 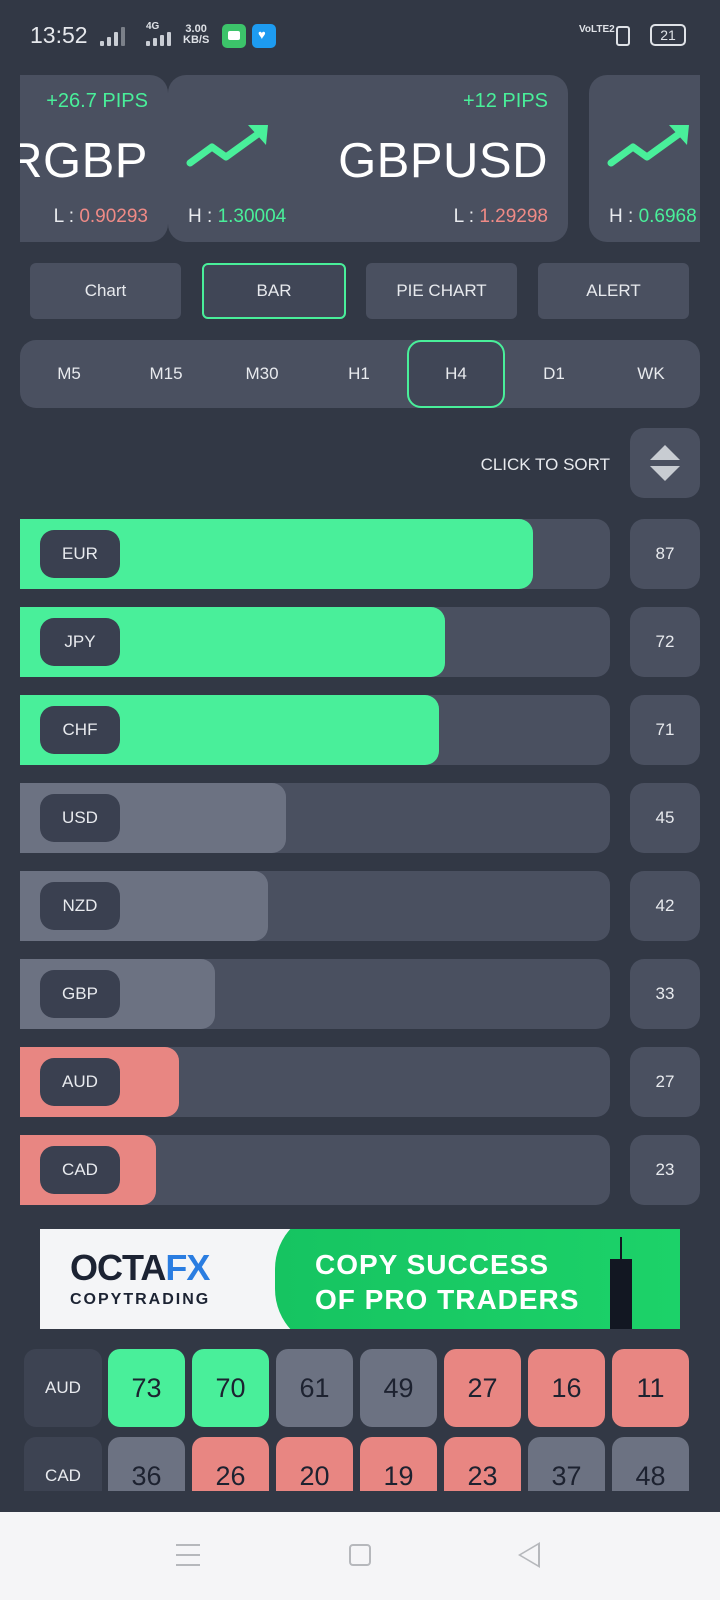 What do you see at coordinates (97, 101) in the screenshot?
I see `ticker-pips: +26.7 PIPS` at bounding box center [97, 101].